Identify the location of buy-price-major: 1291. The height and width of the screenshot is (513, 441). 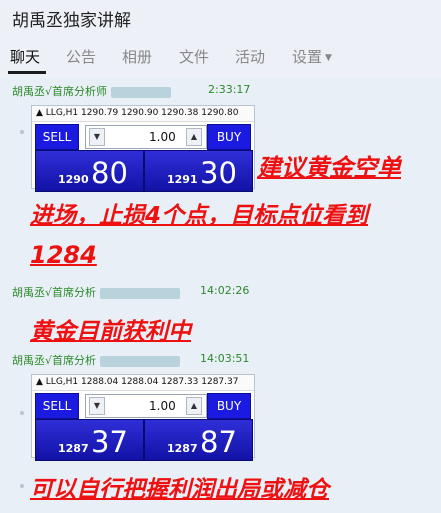
(182, 179).